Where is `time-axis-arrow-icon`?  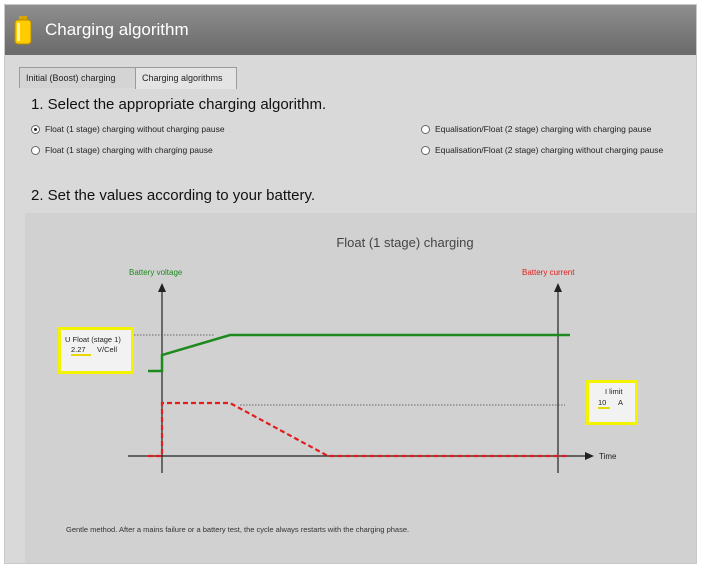 time-axis-arrow-icon is located at coordinates (589, 456).